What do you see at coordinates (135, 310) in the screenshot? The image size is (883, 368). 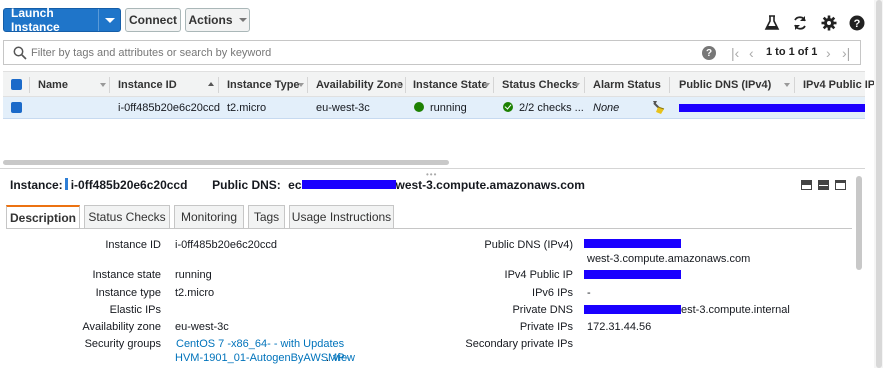 I see `prop-elastic-ips-label: Elastic IPs` at bounding box center [135, 310].